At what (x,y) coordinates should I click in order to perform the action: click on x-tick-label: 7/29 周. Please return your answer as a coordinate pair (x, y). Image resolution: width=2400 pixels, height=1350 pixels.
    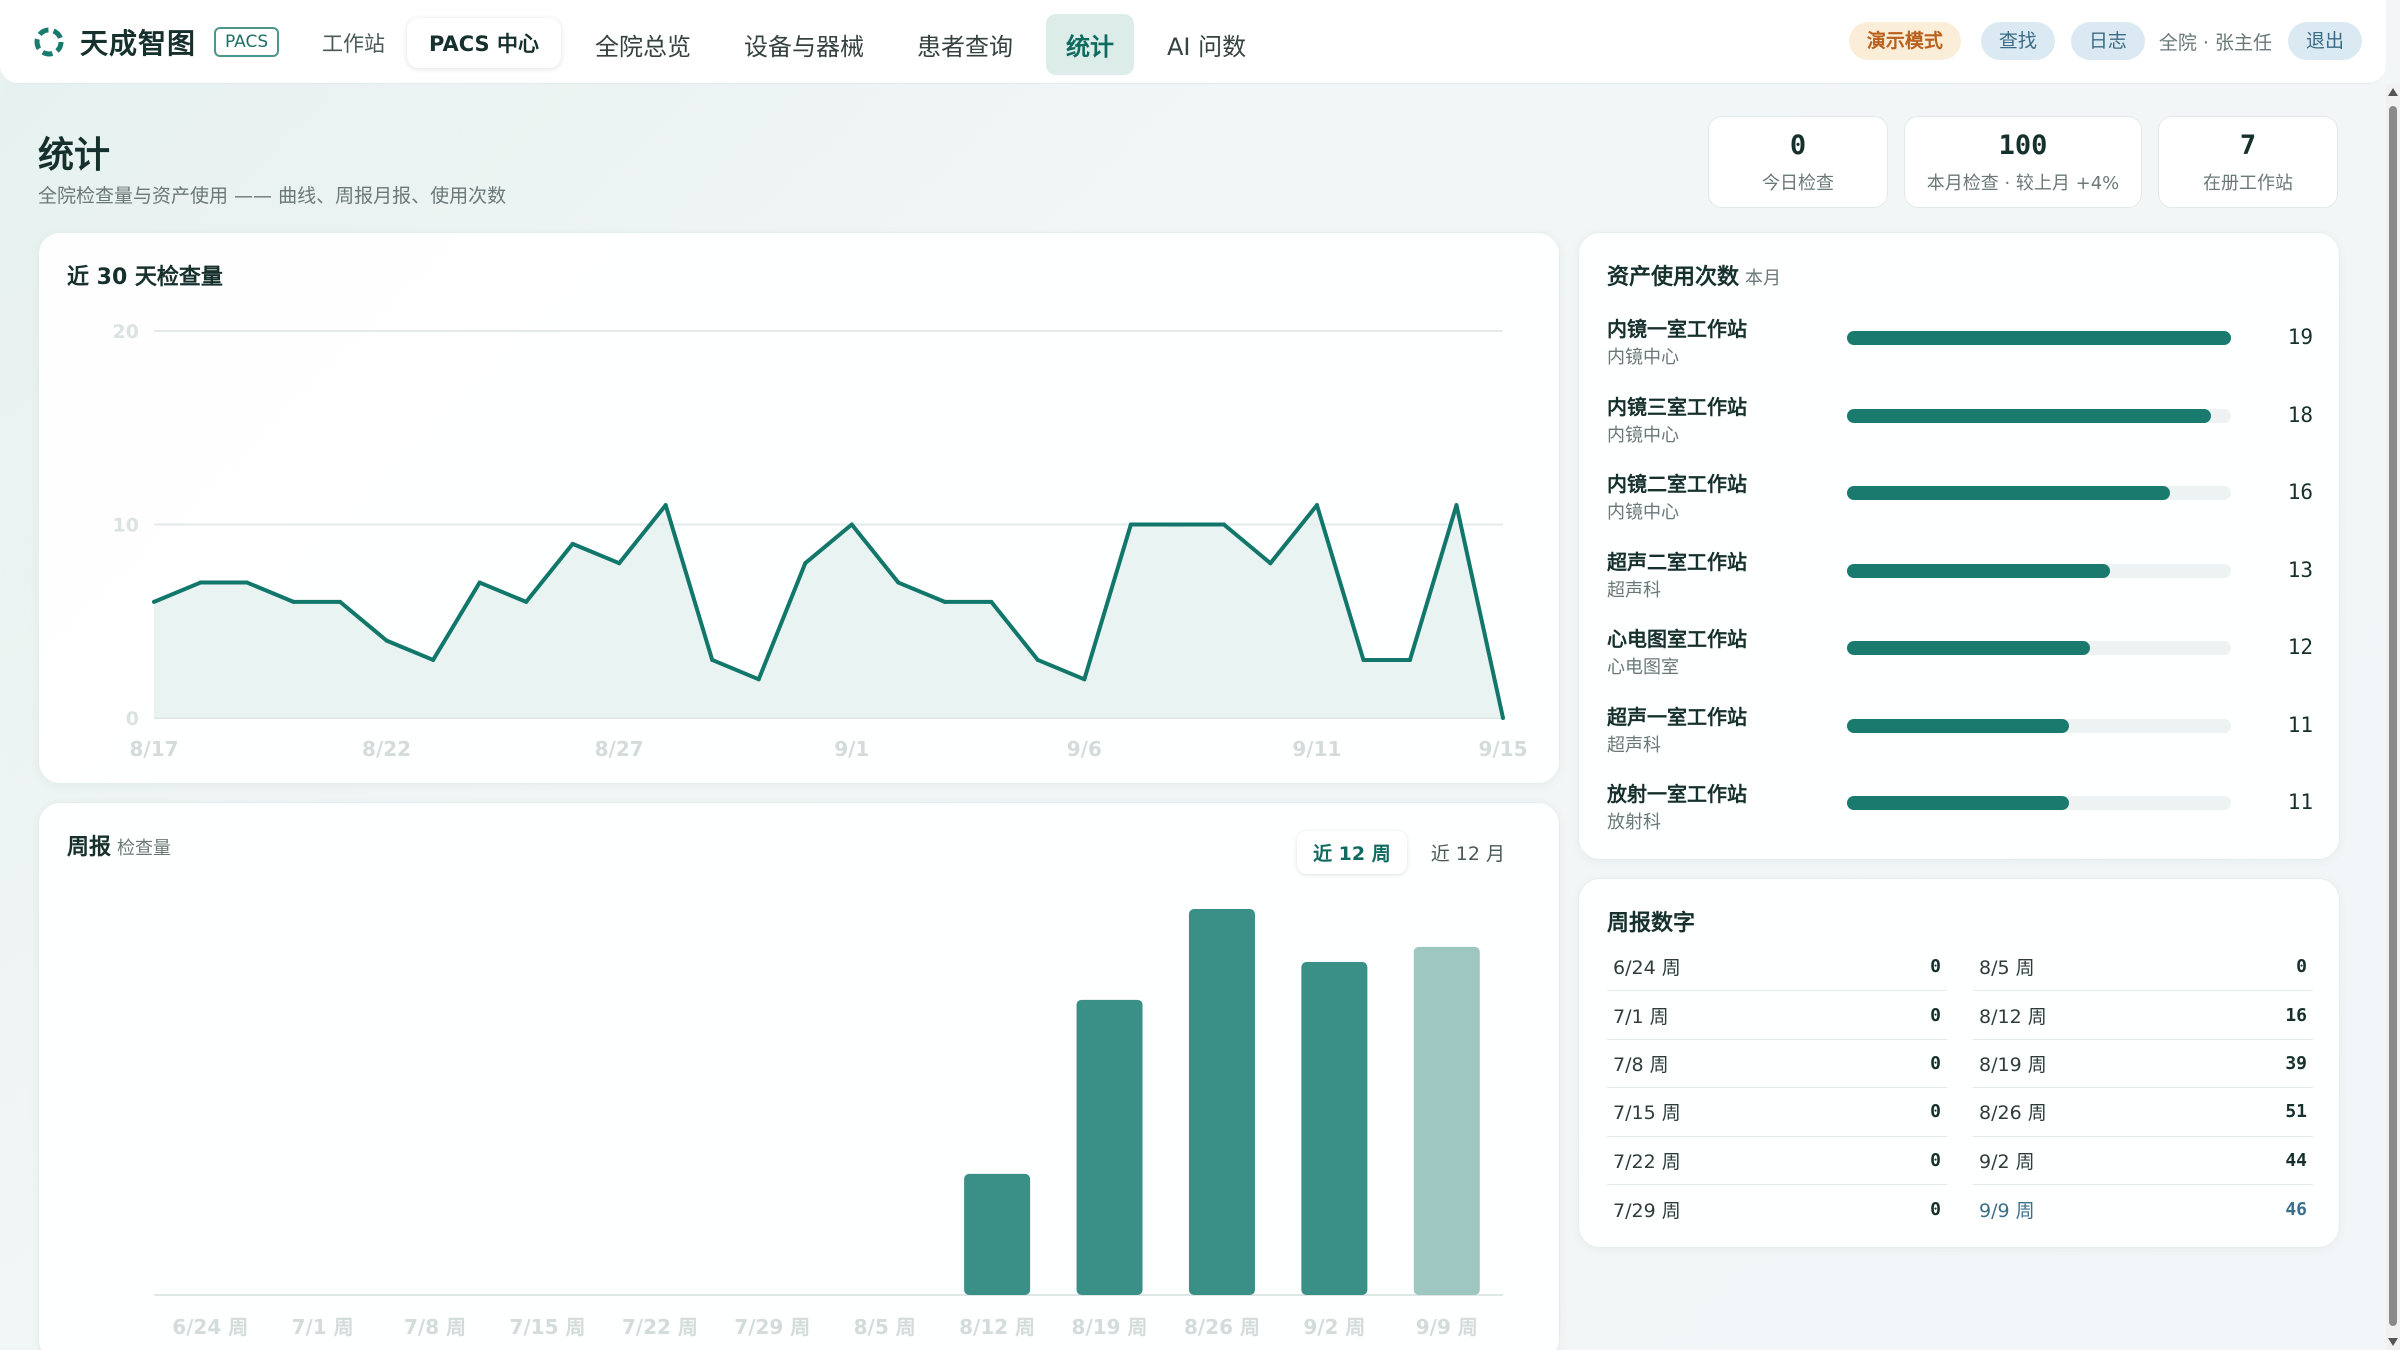
    Looking at the image, I should click on (772, 1327).